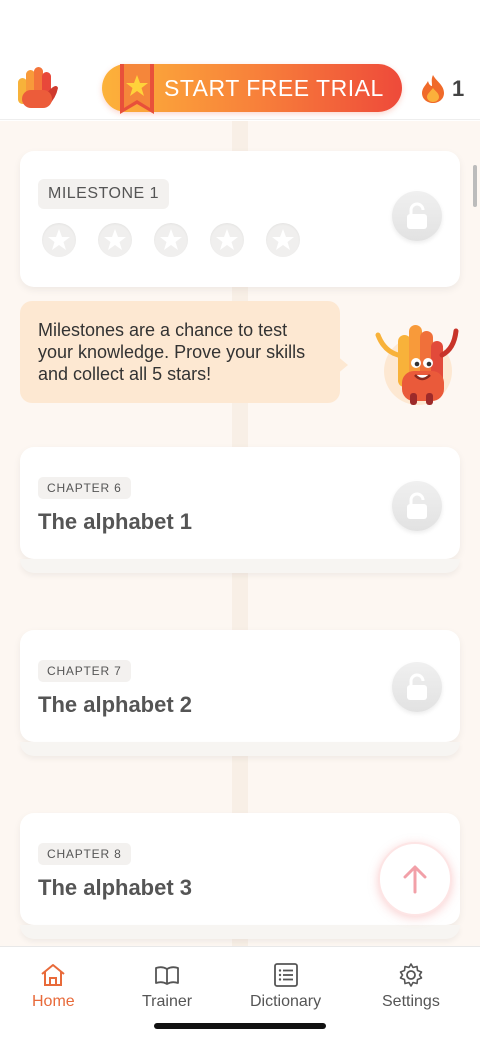  What do you see at coordinates (286, 1001) in the screenshot?
I see `nav-label: Dictionary` at bounding box center [286, 1001].